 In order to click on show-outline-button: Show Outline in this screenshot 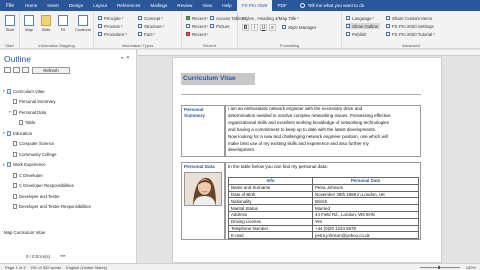, I will do `click(363, 26)`.